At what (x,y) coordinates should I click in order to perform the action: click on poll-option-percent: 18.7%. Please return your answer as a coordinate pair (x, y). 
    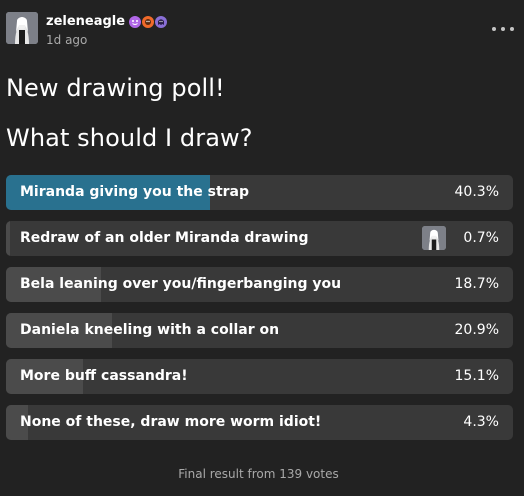
    Looking at the image, I should click on (476, 284).